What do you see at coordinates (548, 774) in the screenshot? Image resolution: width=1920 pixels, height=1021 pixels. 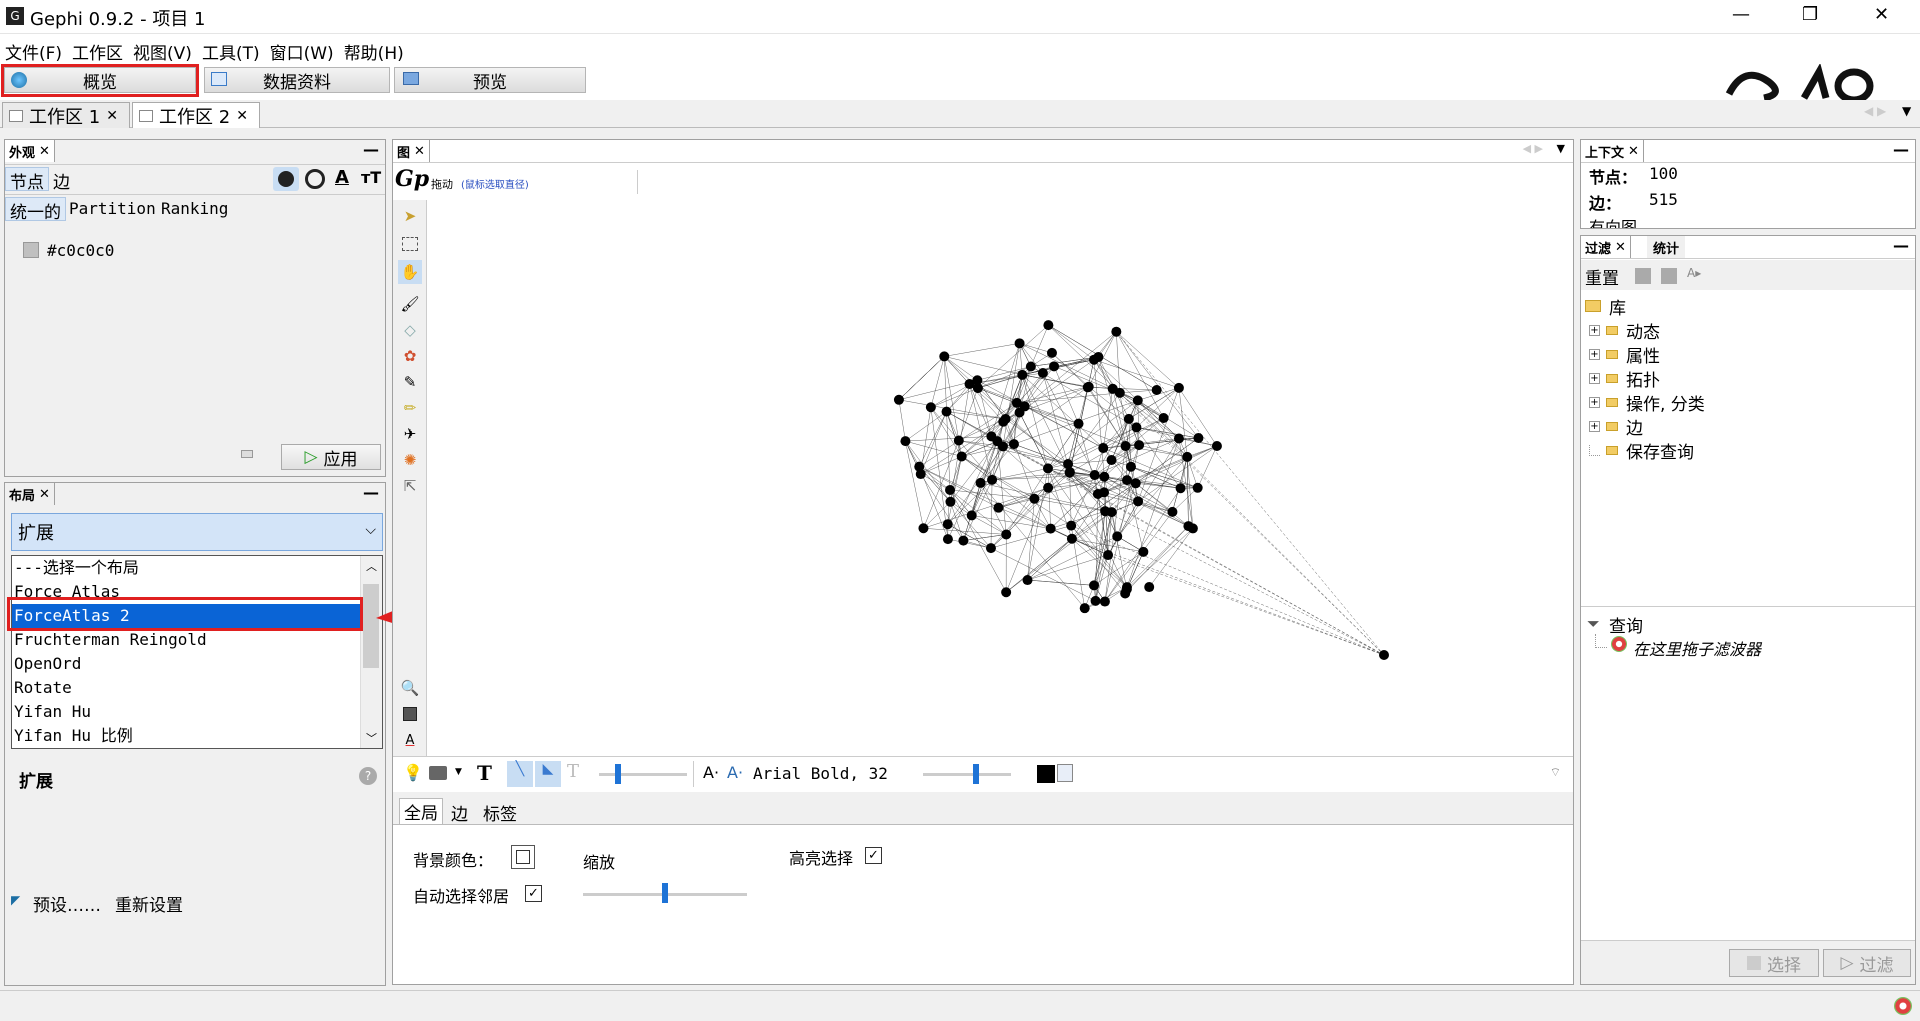 I see `edge-color-icon: ◣` at bounding box center [548, 774].